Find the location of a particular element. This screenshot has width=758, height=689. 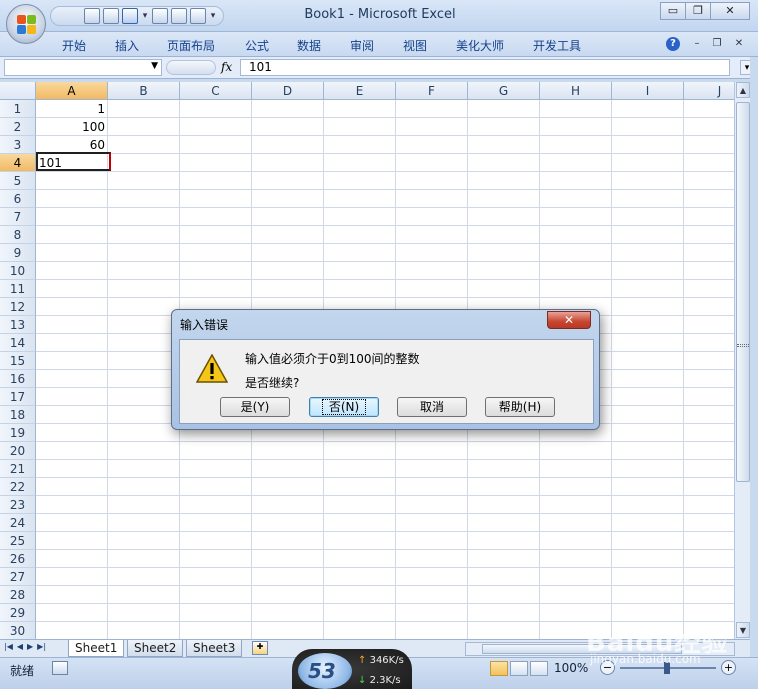

first-sheet-icon: |◀ is located at coordinates (8, 646).